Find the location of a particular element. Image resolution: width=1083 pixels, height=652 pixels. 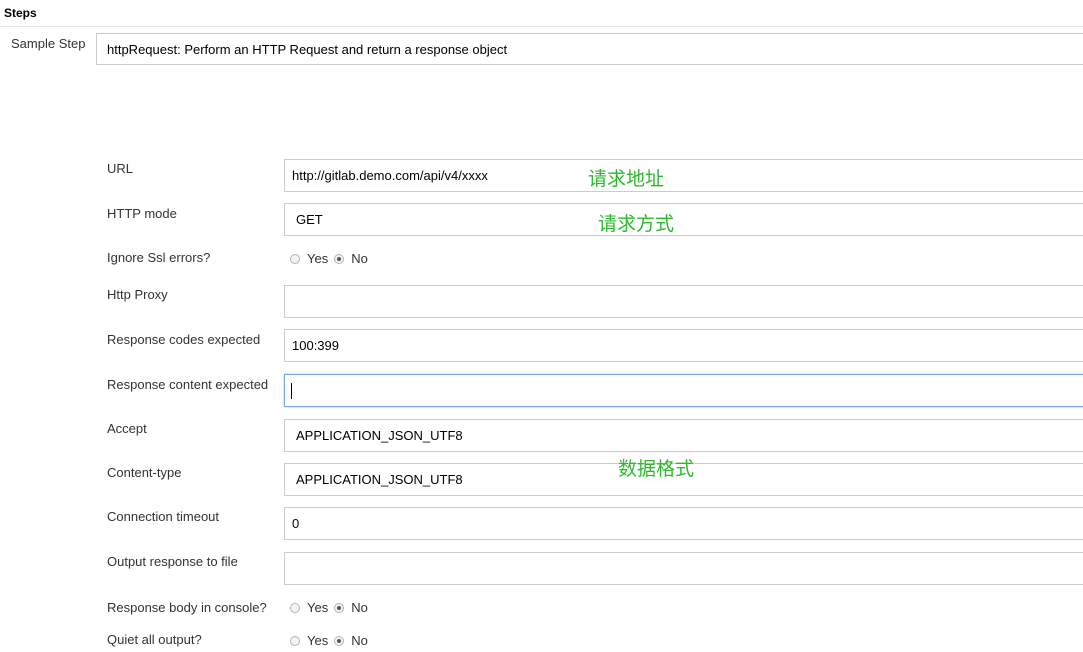

connection-timeout-input-value: 0 is located at coordinates (296, 523).